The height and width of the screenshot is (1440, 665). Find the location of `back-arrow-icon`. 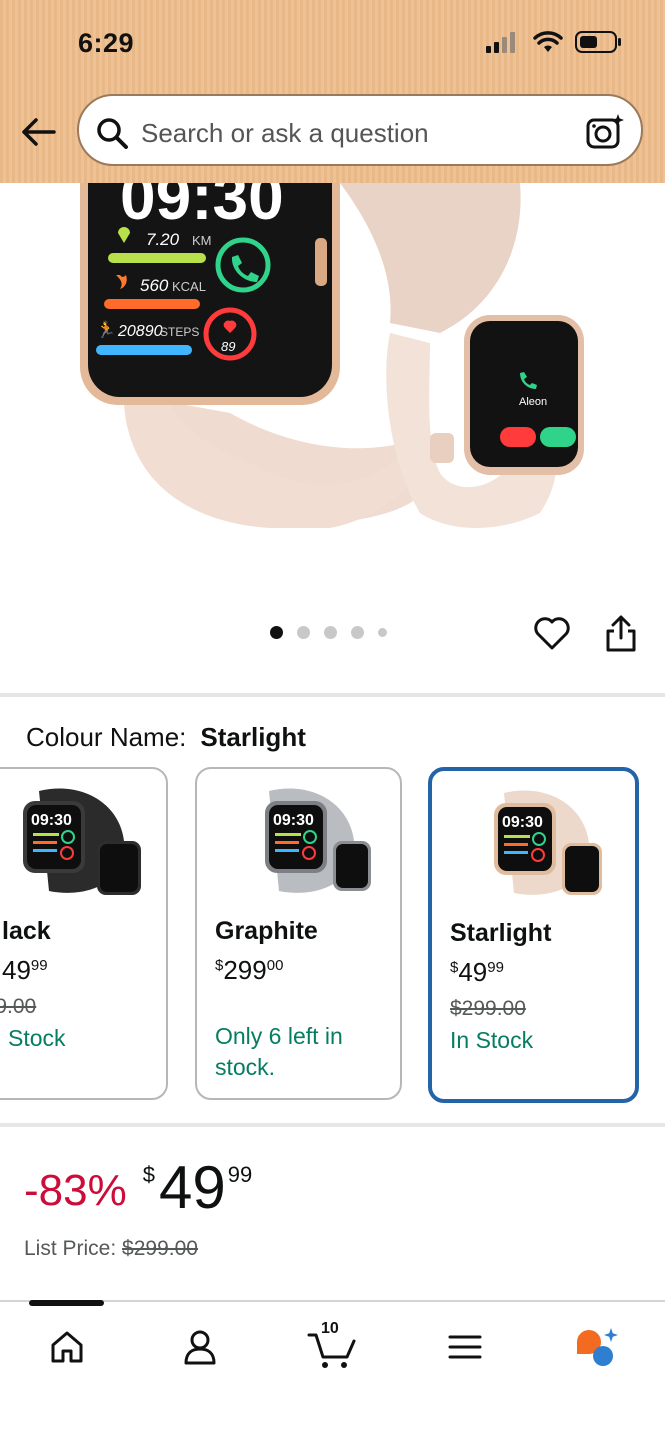

back-arrow-icon is located at coordinates (39, 132).